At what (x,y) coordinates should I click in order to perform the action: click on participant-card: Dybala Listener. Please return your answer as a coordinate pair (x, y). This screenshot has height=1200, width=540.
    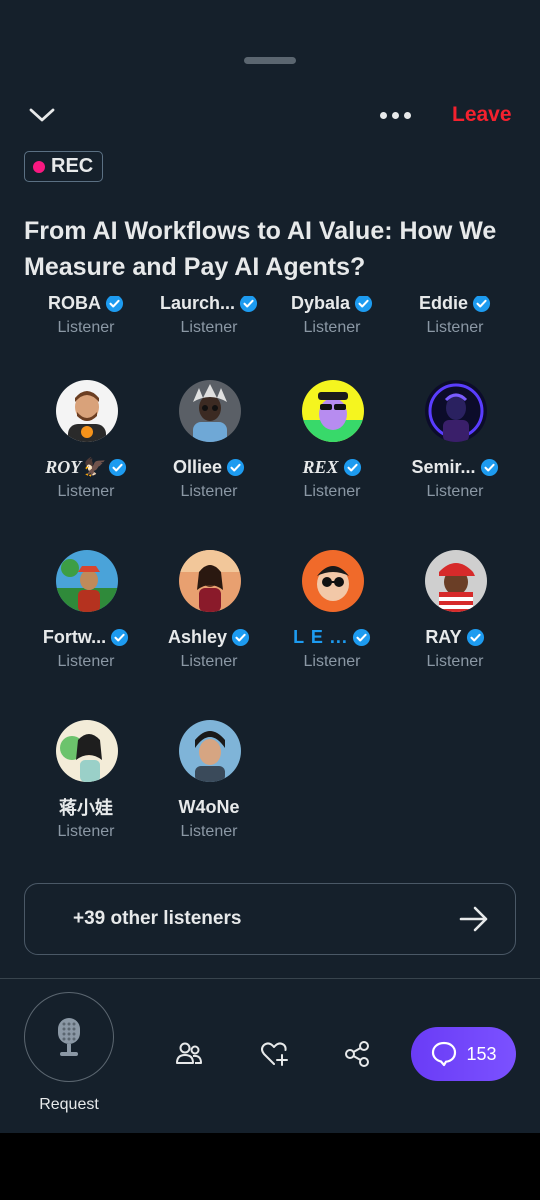
    Looking at the image, I should click on (332, 331).